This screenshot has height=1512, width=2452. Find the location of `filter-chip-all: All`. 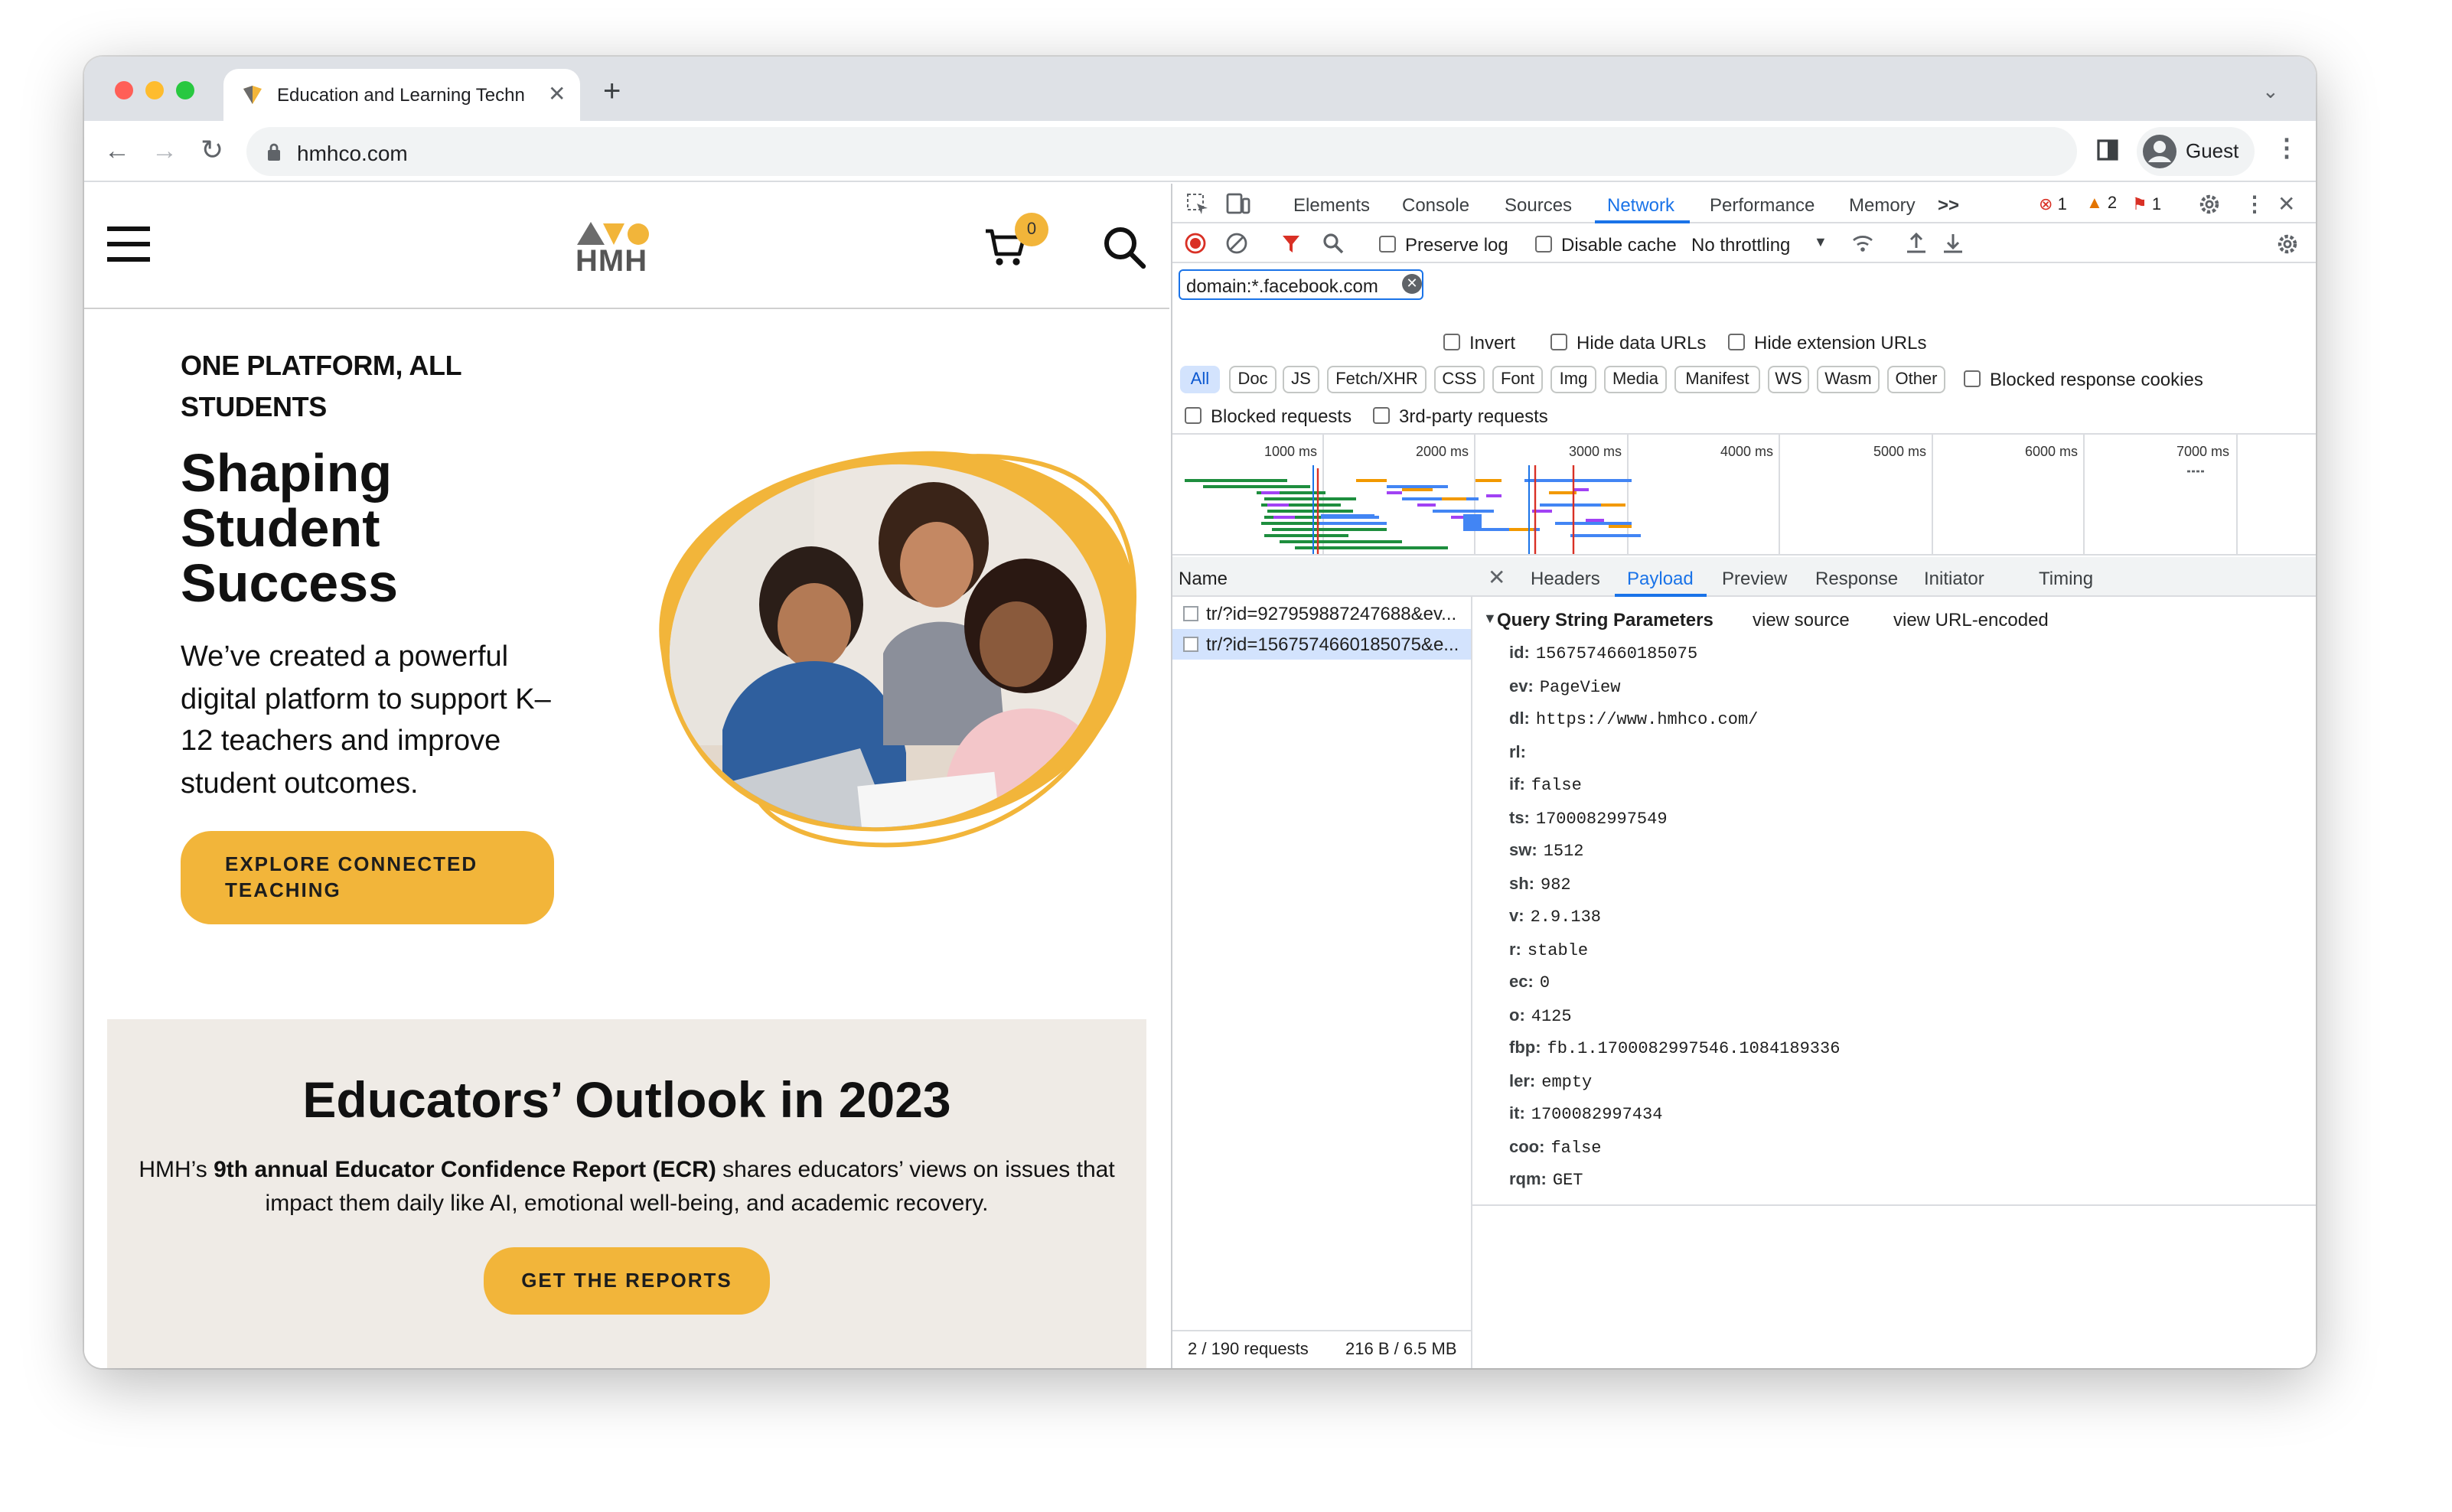

filter-chip-all: All is located at coordinates (1200, 379).